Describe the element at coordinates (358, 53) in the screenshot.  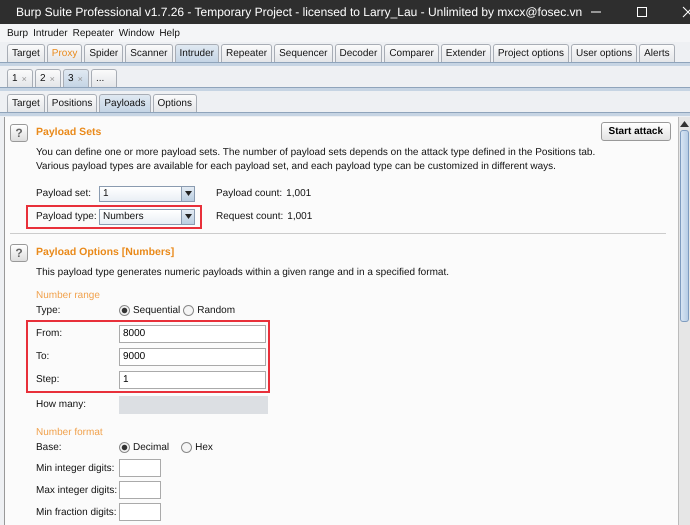
I see `tab: Decoder` at that location.